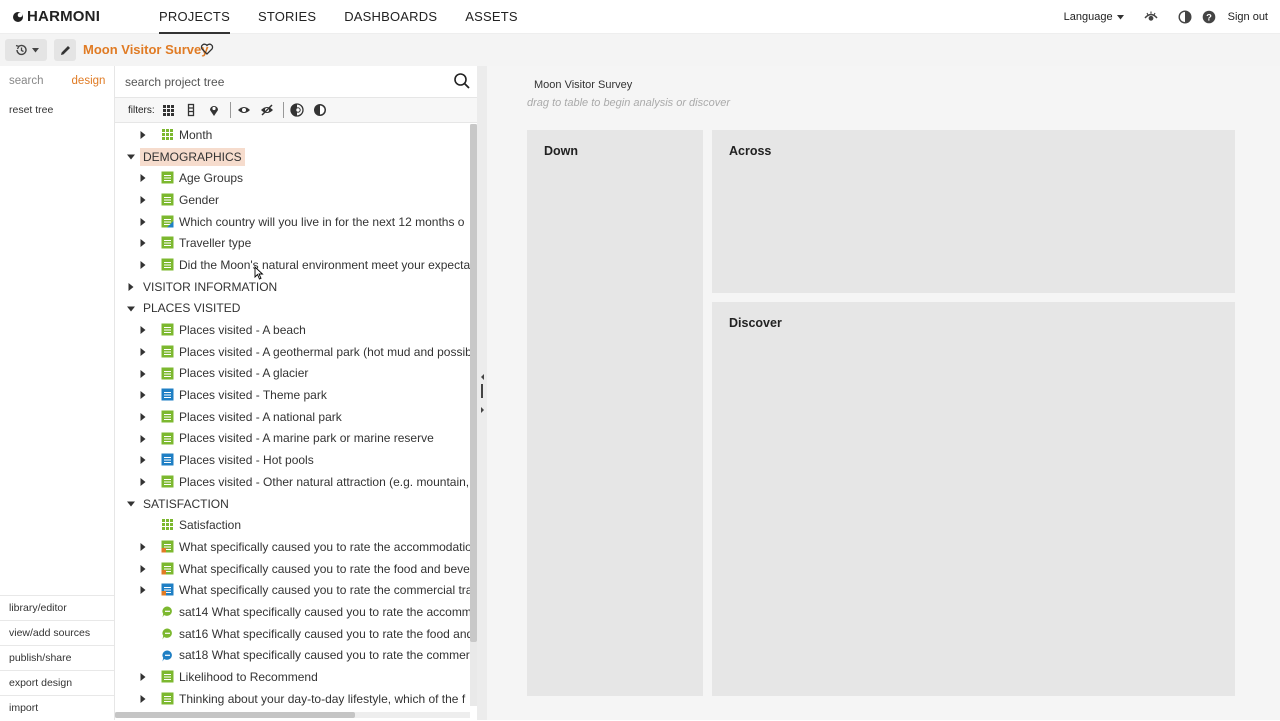 The height and width of the screenshot is (721, 1280). I want to click on tree-variable-label: Places visited - Hot pools, so click(246, 460).